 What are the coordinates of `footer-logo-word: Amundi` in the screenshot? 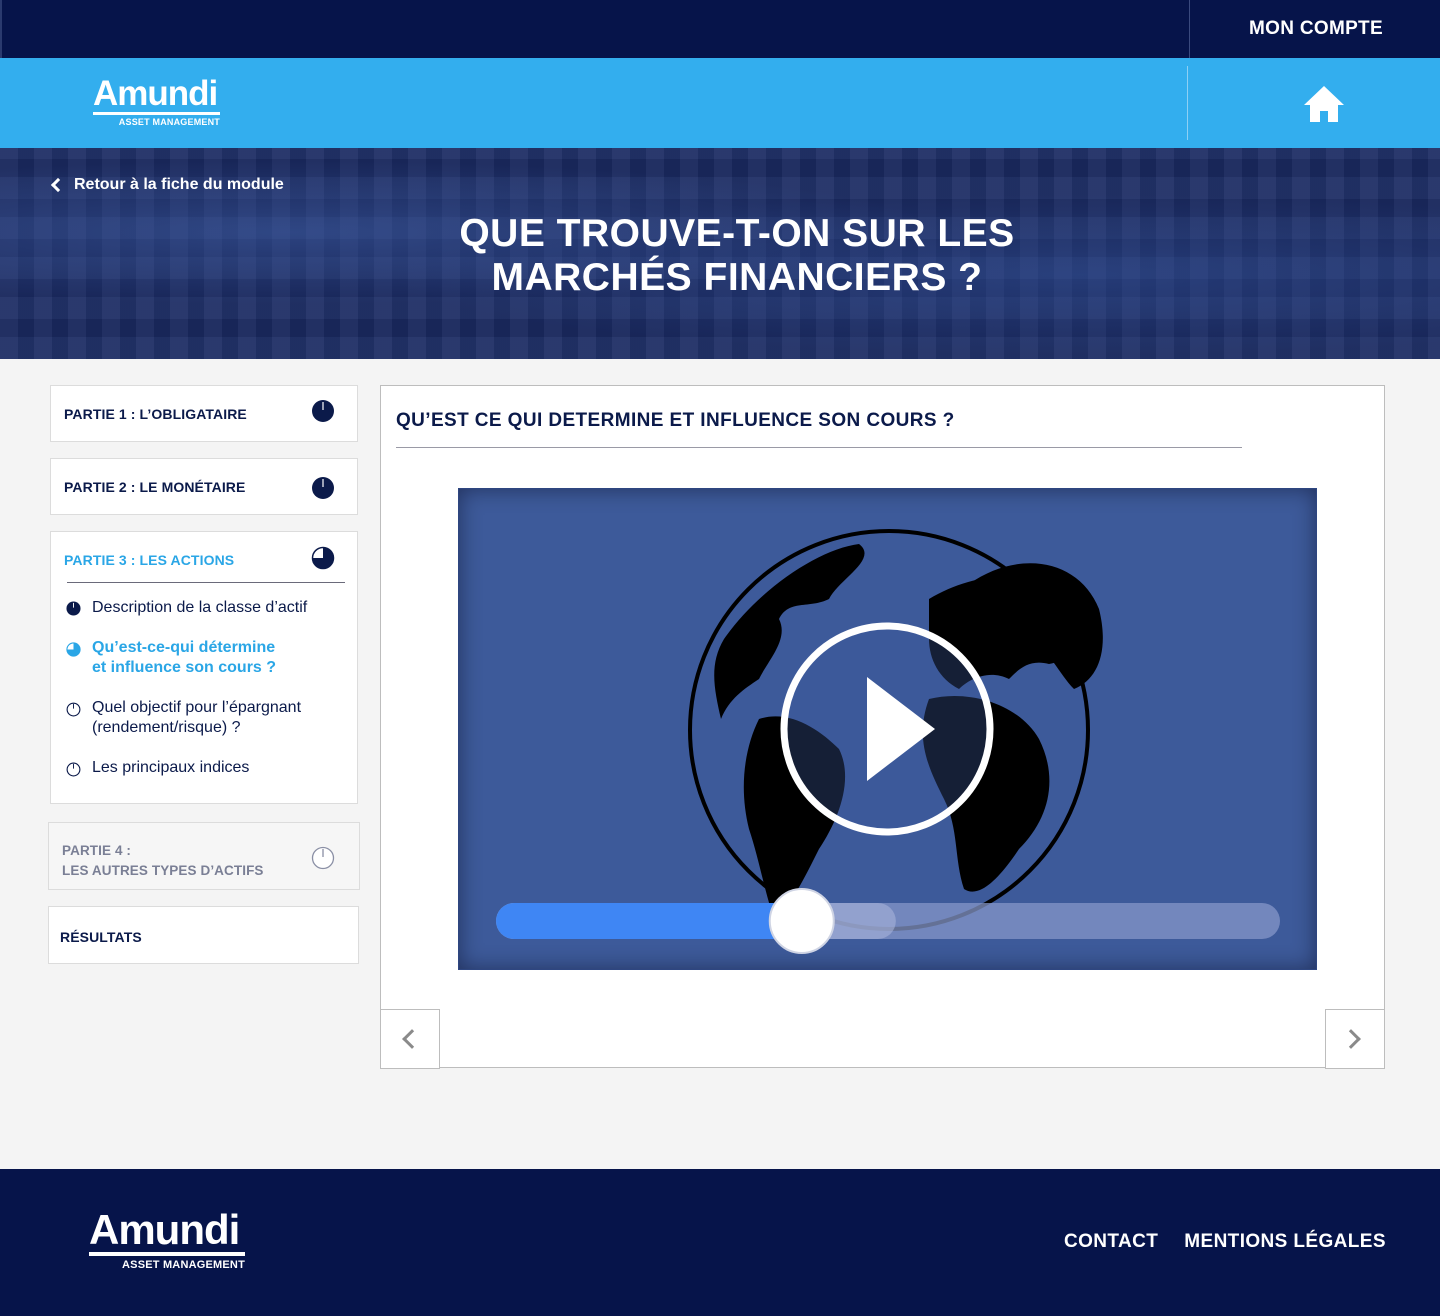 It's located at (164, 1229).